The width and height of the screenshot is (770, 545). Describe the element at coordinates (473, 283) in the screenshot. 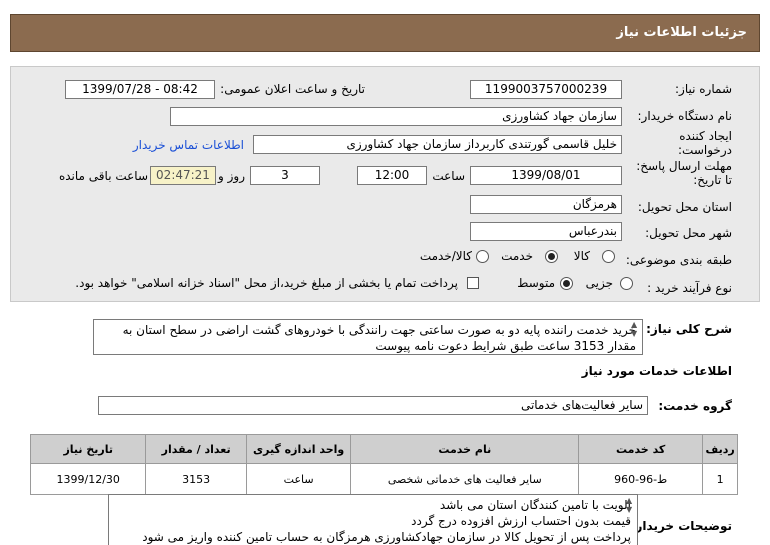

I see `treasury-bonds-checkbox` at that location.